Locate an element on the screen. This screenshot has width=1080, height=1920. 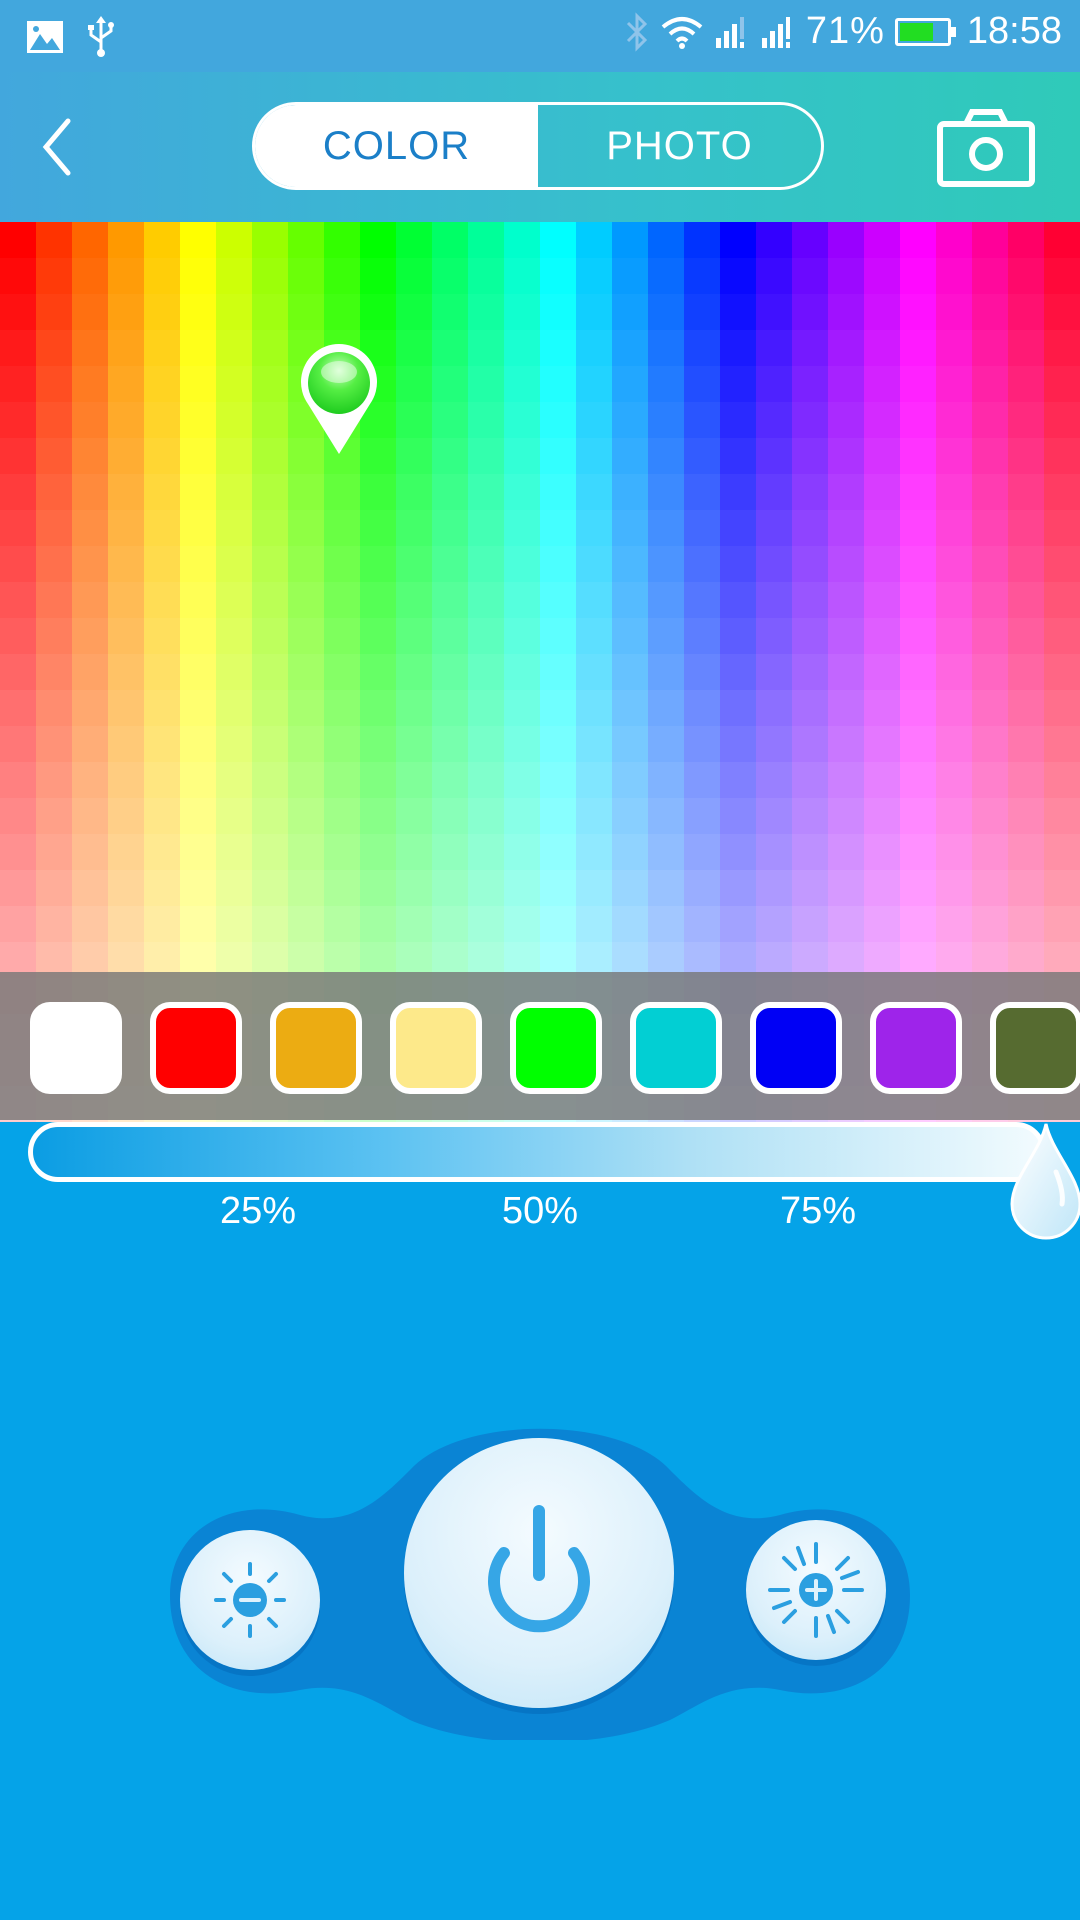
camera-icon is located at coordinates (986, 148).